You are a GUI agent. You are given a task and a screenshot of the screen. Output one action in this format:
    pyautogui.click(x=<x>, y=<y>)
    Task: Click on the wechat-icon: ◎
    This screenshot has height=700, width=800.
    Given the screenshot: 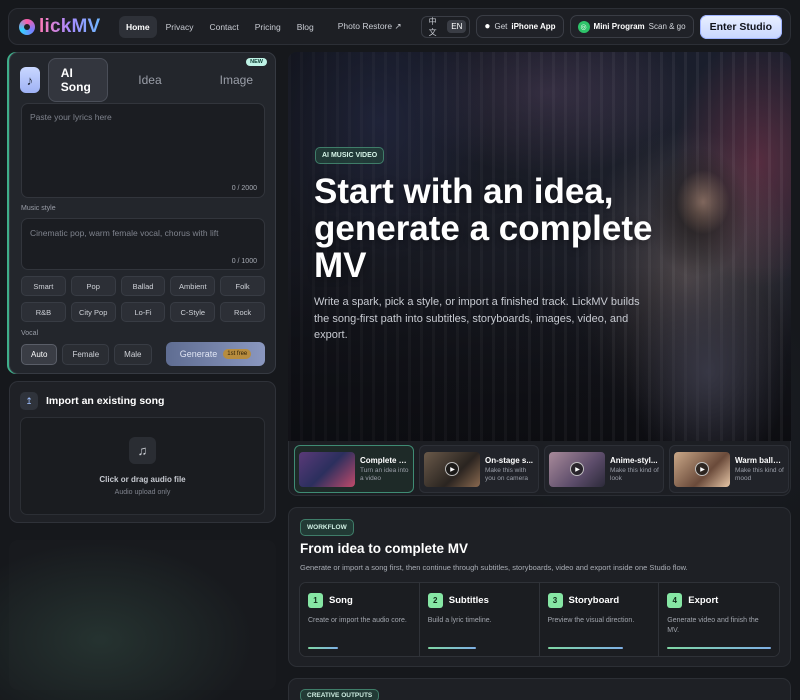 What is the action you would take?
    pyautogui.click(x=583, y=26)
    